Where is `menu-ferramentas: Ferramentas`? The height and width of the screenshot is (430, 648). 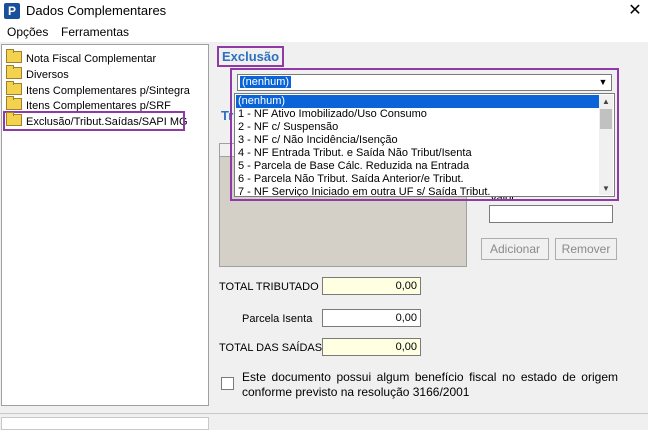 menu-ferramentas: Ferramentas is located at coordinates (95, 32).